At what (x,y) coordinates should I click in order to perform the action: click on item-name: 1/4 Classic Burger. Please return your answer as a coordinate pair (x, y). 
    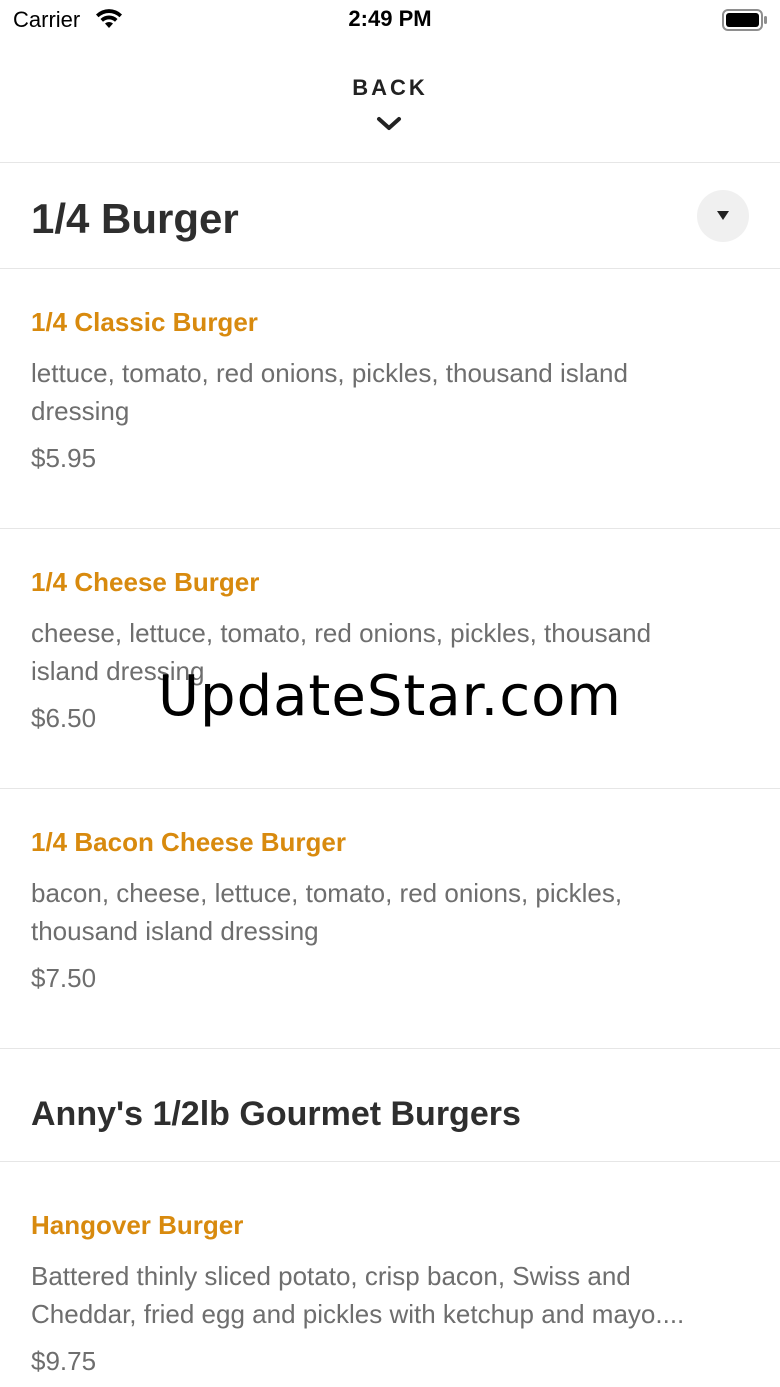
    Looking at the image, I should click on (144, 322).